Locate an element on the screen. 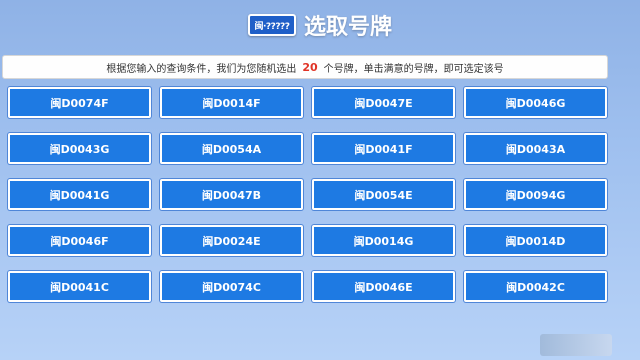 This screenshot has height=360, width=640. plate-option: 闽D0094G is located at coordinates (535, 194).